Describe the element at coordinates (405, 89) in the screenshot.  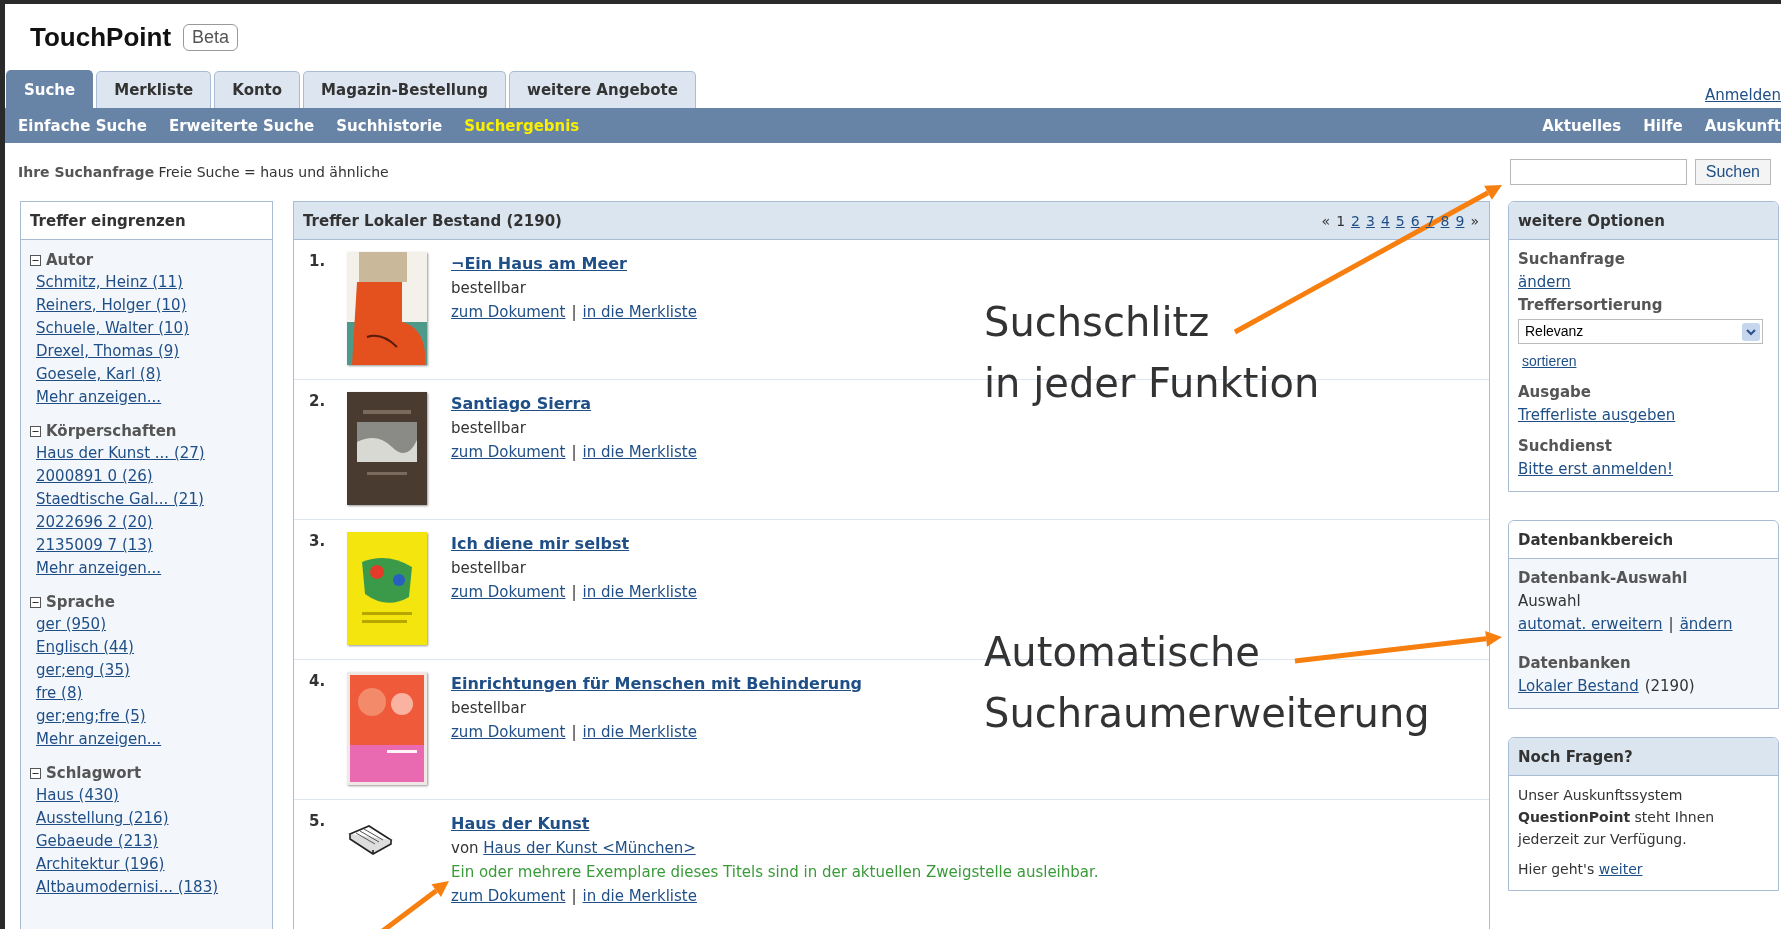
I see `nav-tab: Magazin-Bestellung` at that location.